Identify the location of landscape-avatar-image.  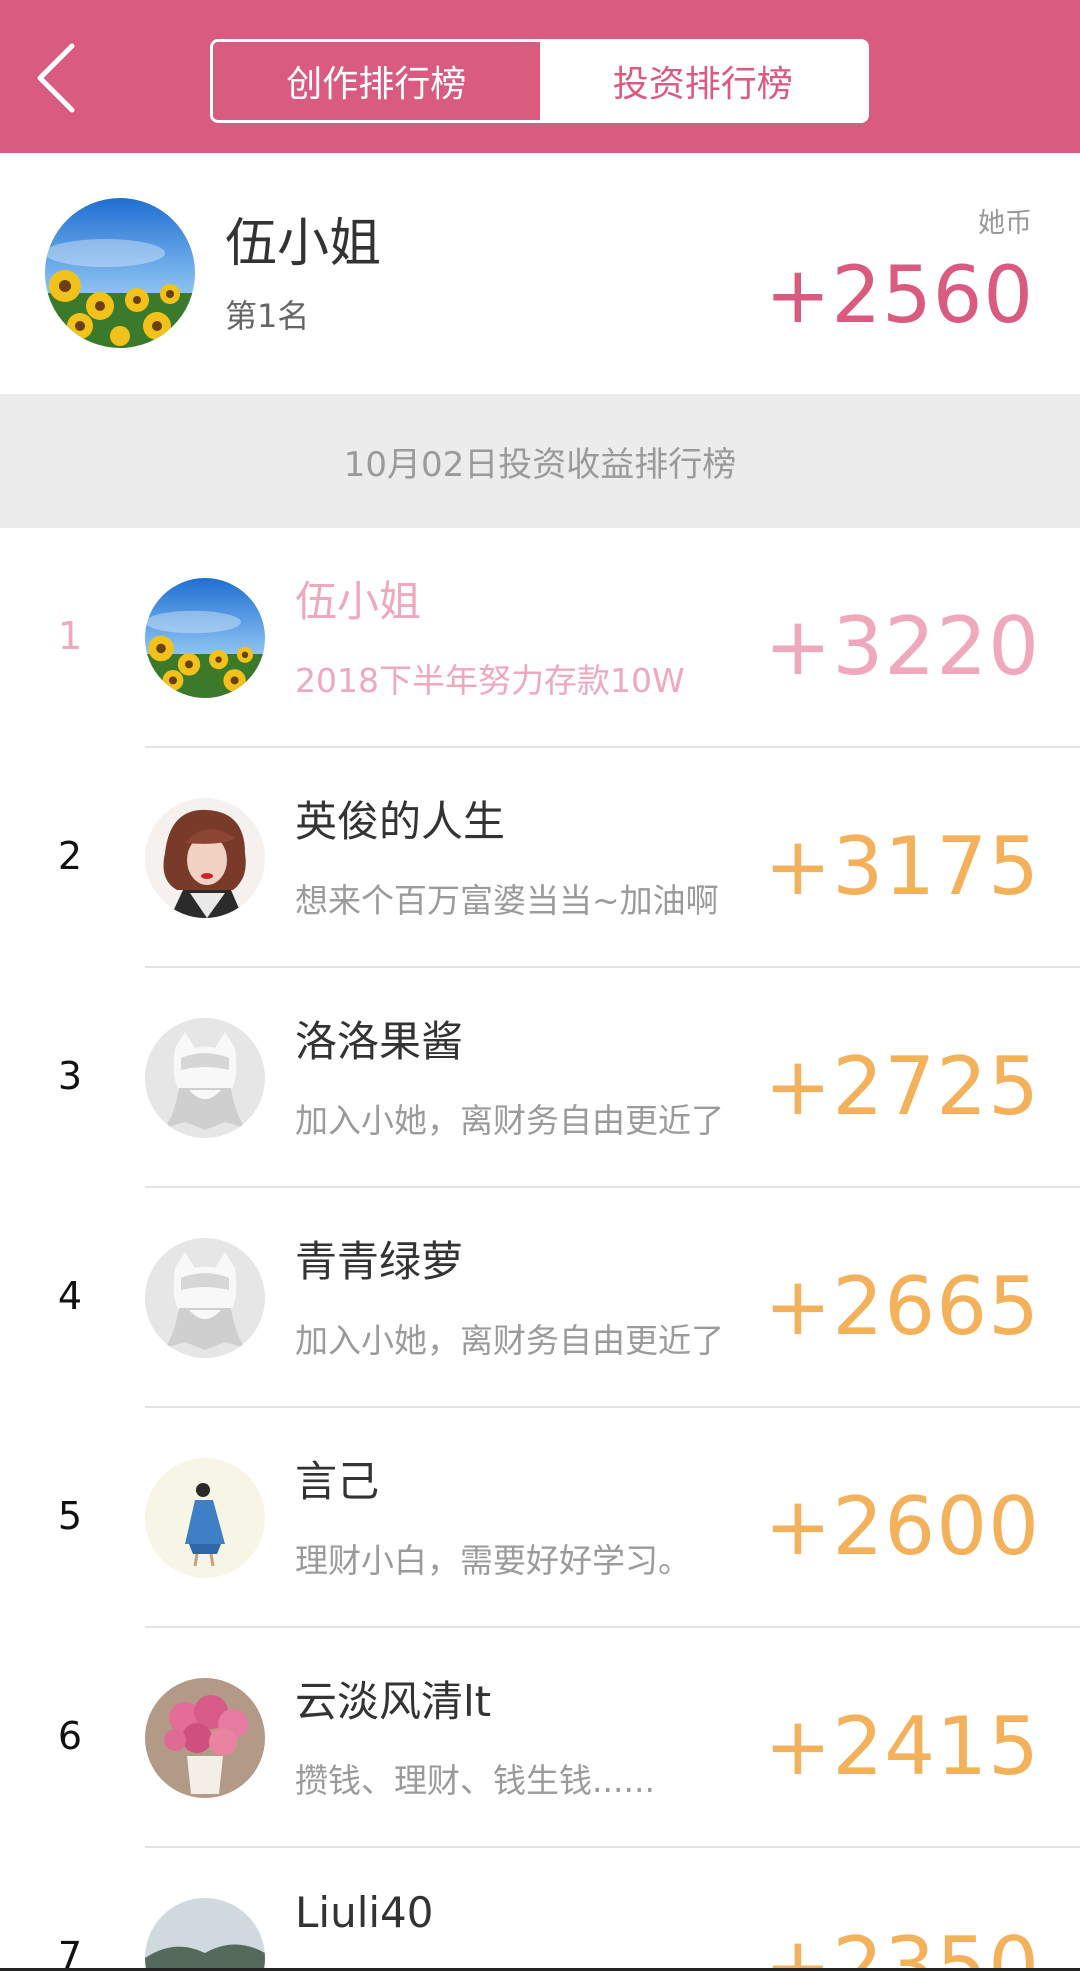
(205, 1934).